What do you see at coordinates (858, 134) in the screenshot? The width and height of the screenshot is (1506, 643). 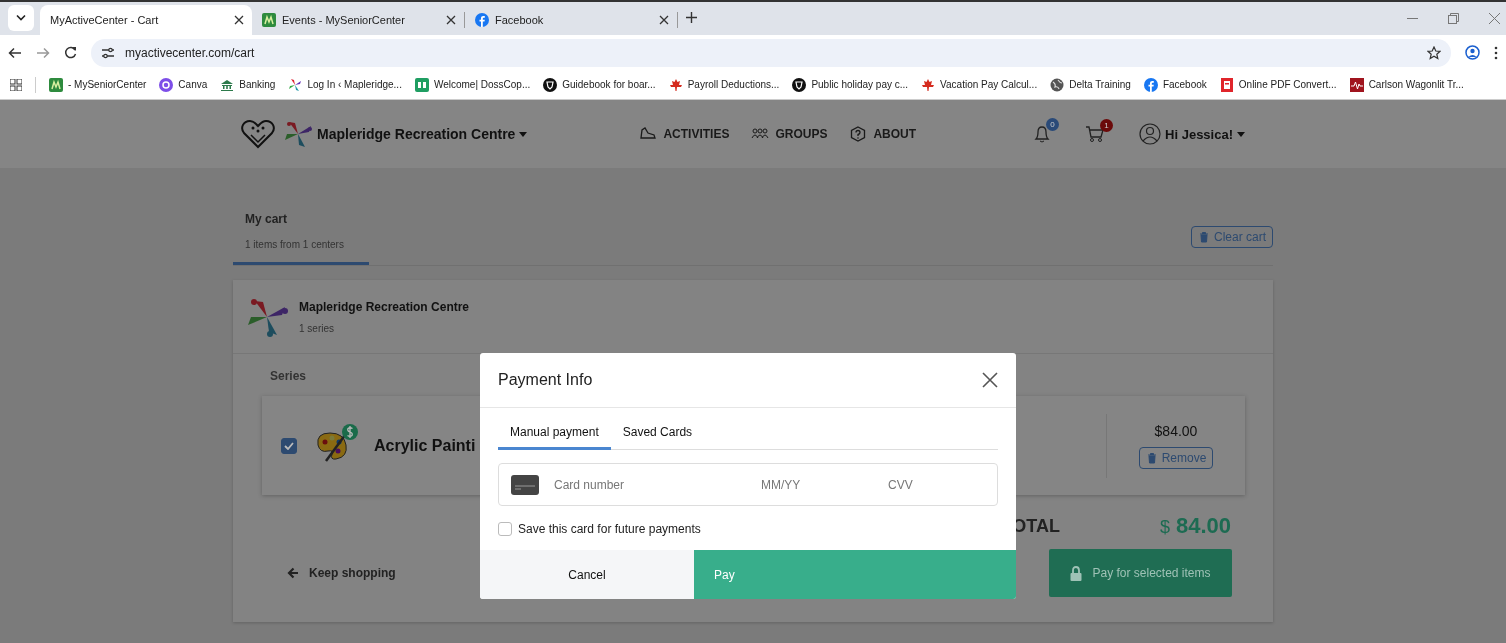 I see `help-icon` at bounding box center [858, 134].